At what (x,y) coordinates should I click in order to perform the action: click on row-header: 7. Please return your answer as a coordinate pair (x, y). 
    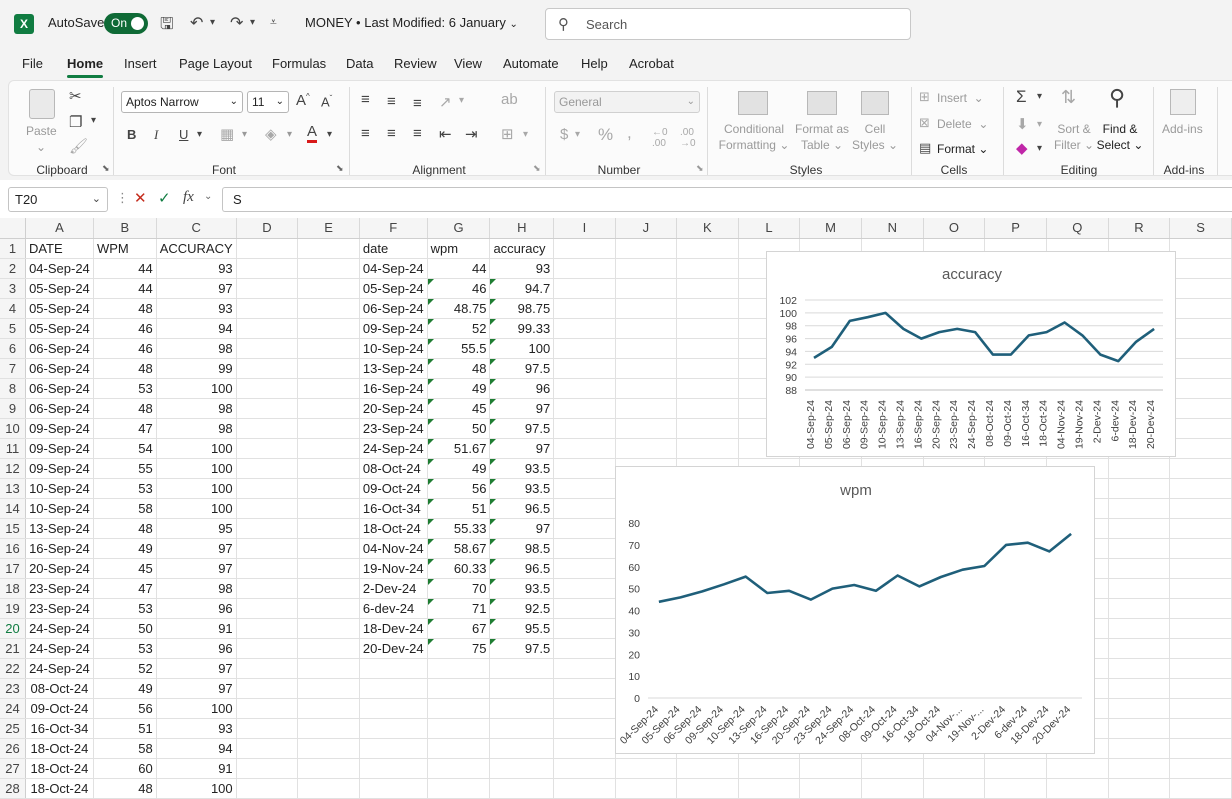
    Looking at the image, I should click on (13, 368).